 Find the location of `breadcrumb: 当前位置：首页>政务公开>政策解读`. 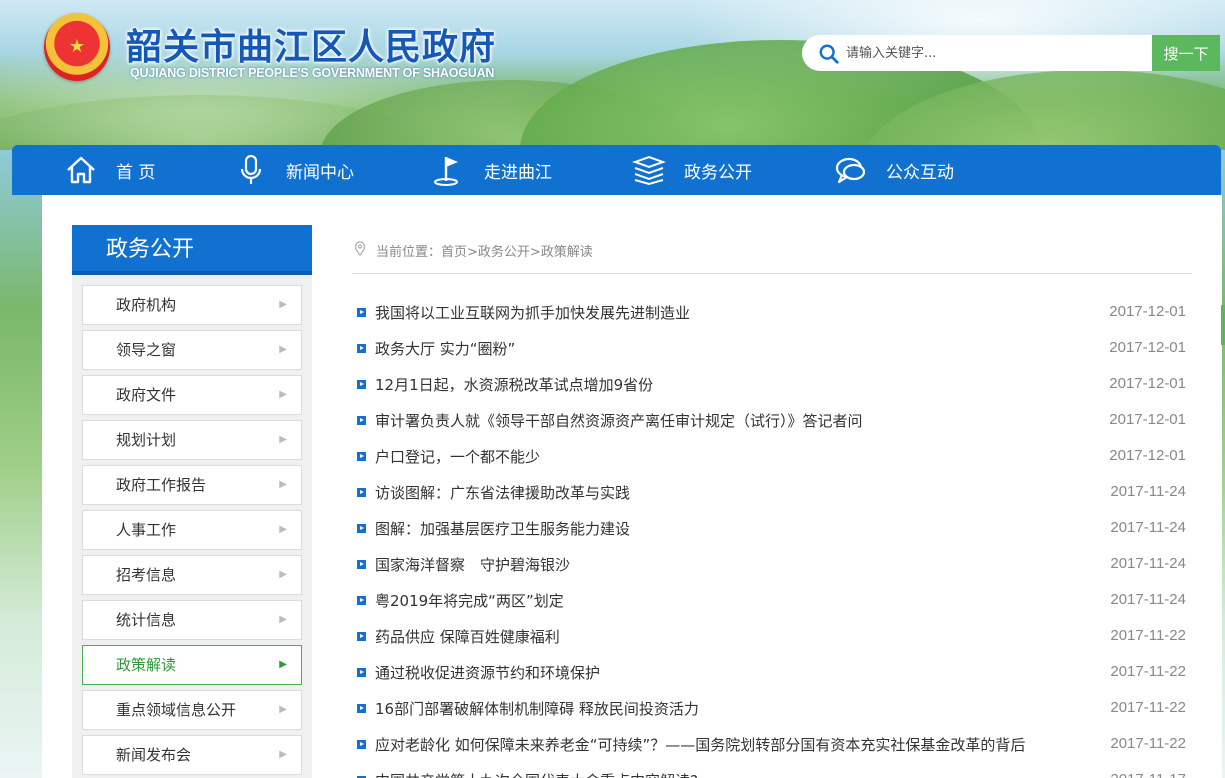

breadcrumb: 当前位置：首页>政务公开>政策解读 is located at coordinates (772, 256).